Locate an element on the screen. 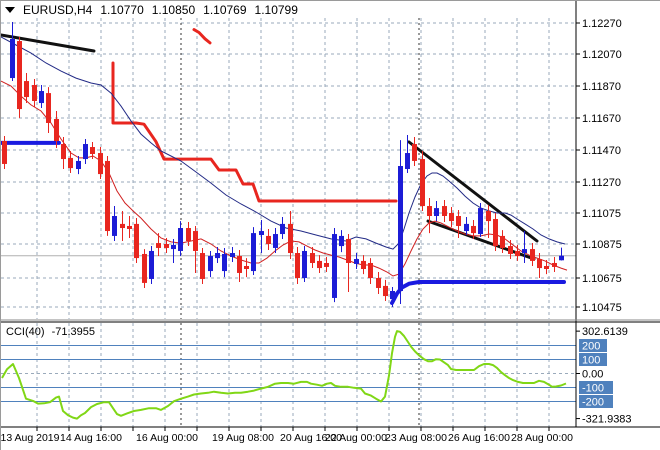  ohlc-close: 1.10799 is located at coordinates (276, 10).